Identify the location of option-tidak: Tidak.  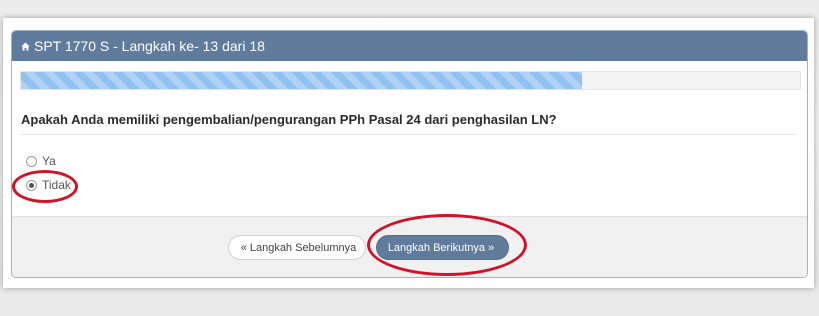
(48, 185).